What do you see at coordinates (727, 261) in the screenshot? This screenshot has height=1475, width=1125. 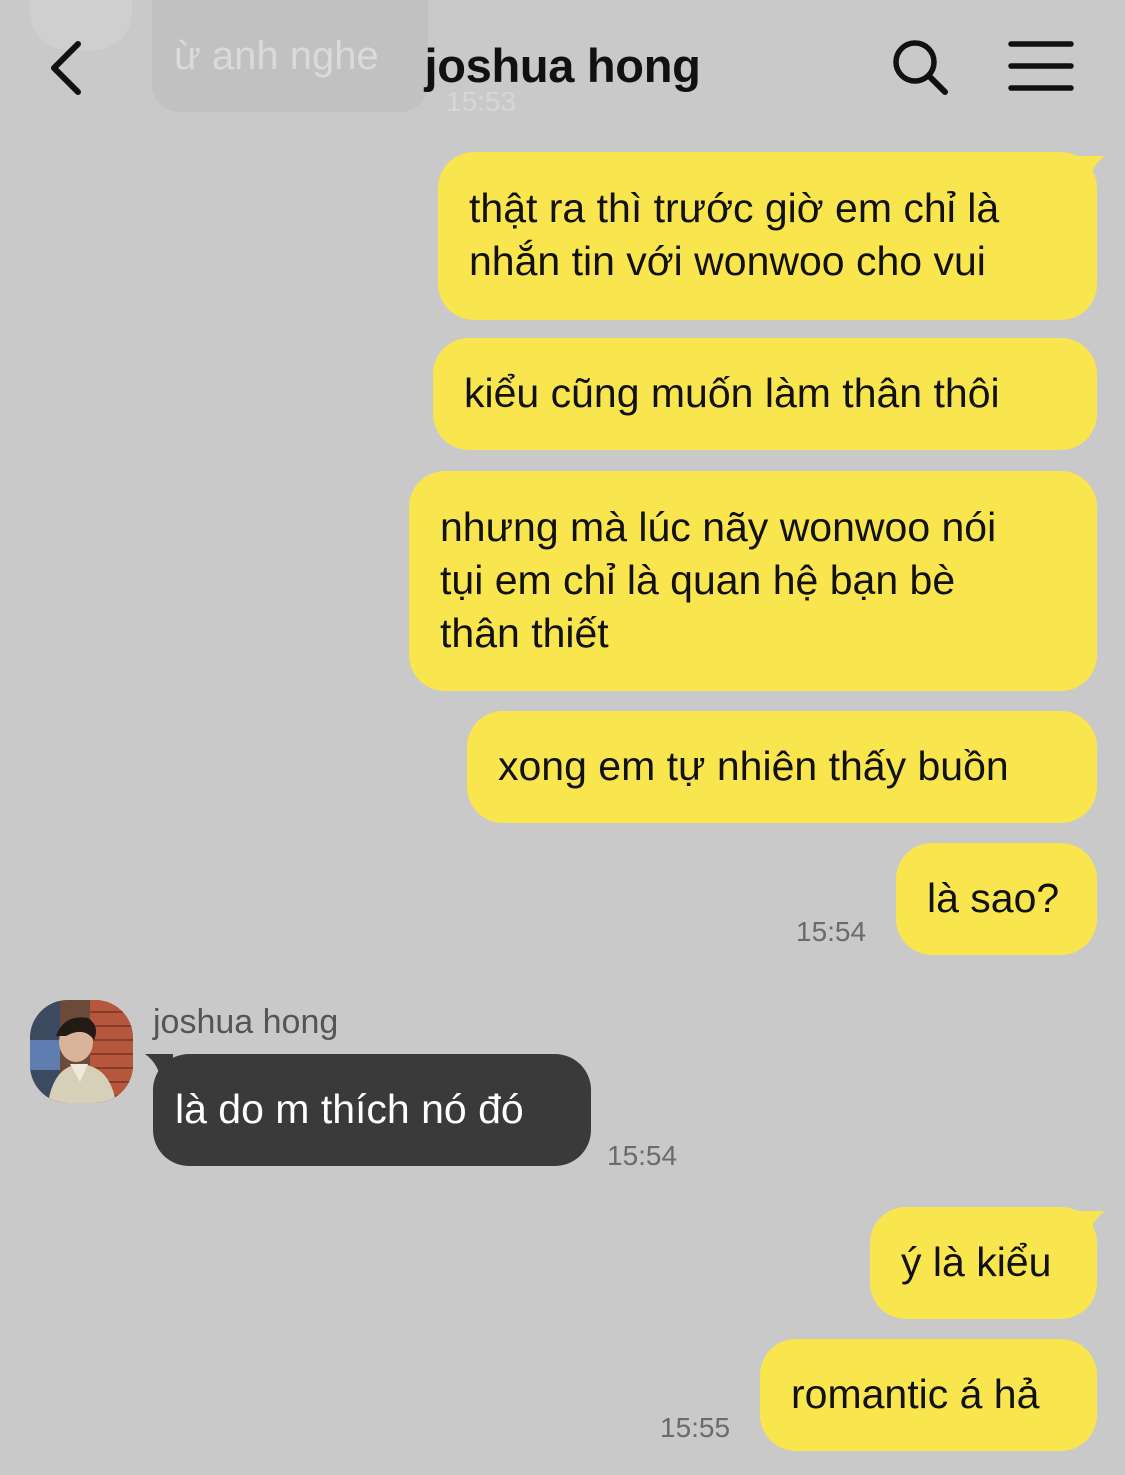 I see `message-line: nhắn tin với wonwoo cho vui` at bounding box center [727, 261].